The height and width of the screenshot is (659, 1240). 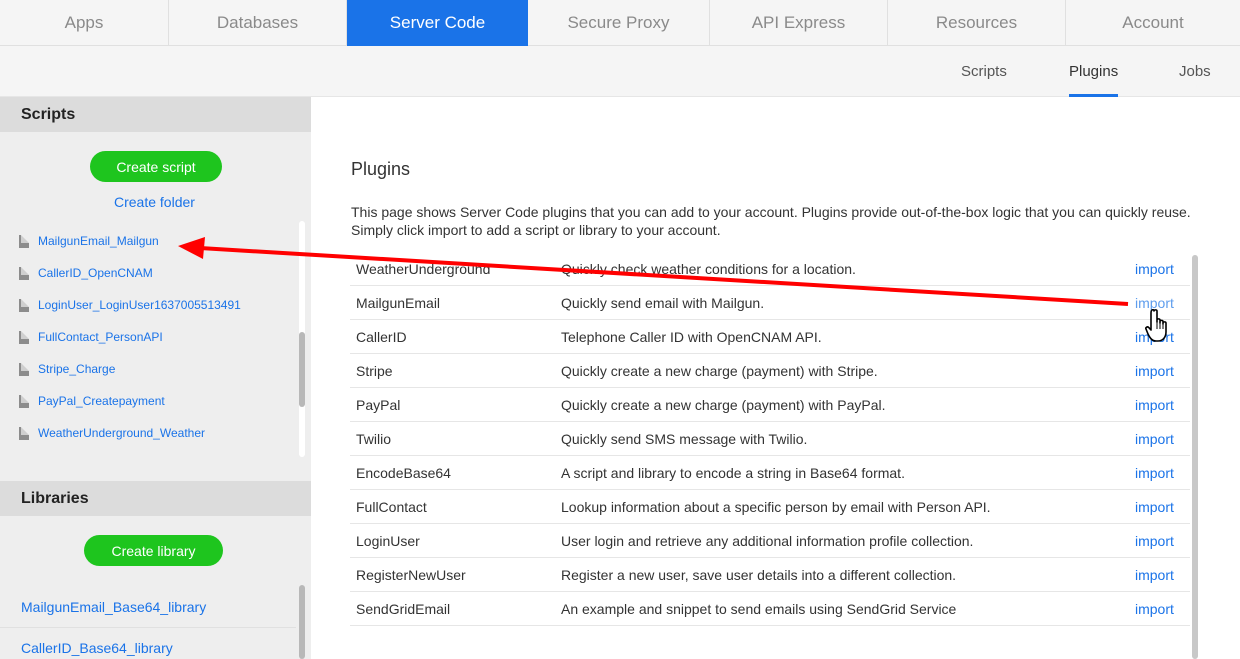 What do you see at coordinates (388, 540) in the screenshot?
I see `plugin-name: LoginUser` at bounding box center [388, 540].